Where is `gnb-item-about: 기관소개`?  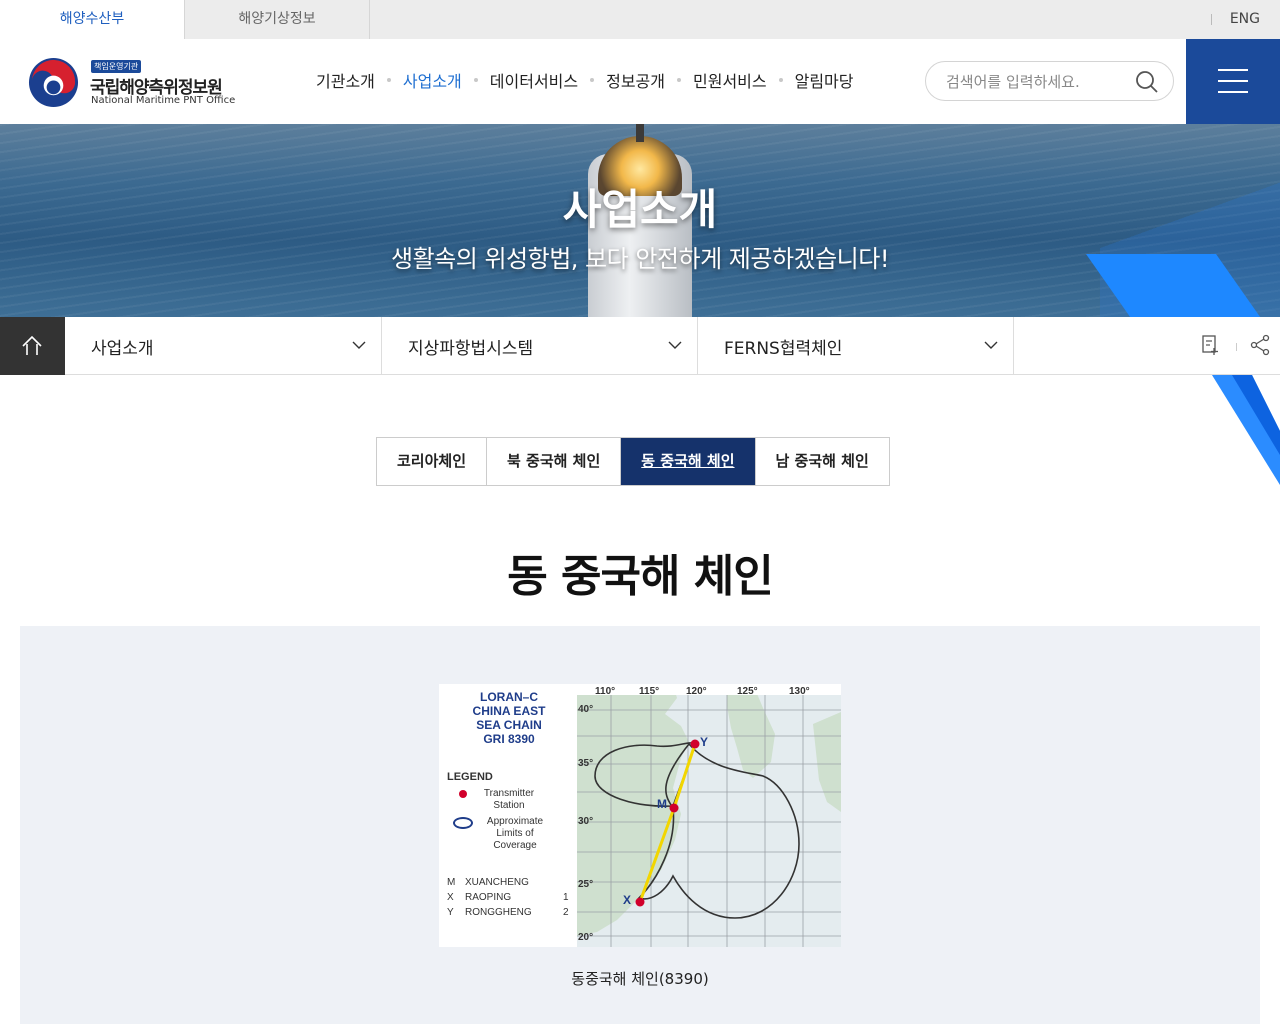 gnb-item-about: 기관소개 is located at coordinates (345, 80).